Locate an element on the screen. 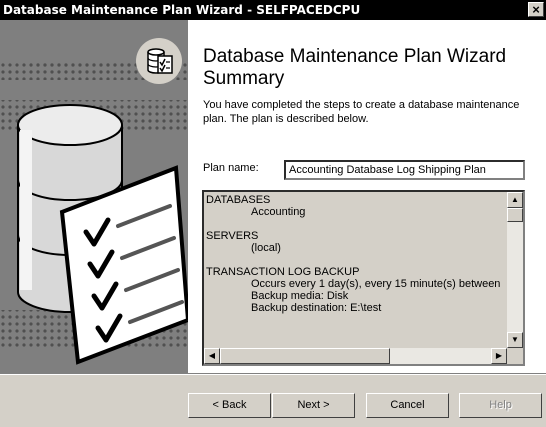 The height and width of the screenshot is (427, 546). scroll-right-arrow-icon: ▶ is located at coordinates (499, 355).